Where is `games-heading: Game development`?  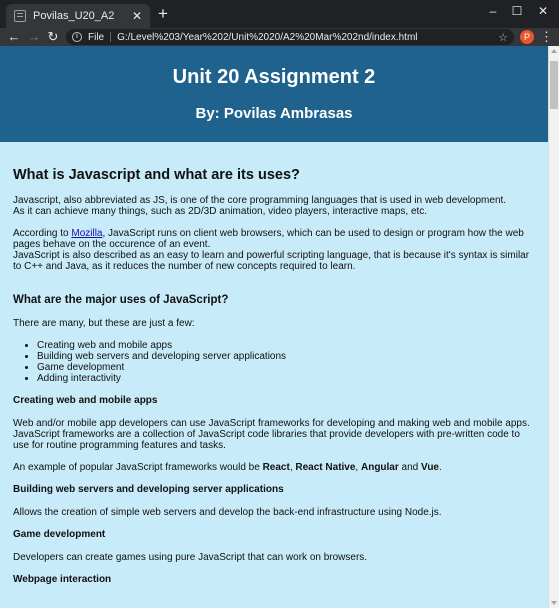 games-heading: Game development is located at coordinates (59, 534).